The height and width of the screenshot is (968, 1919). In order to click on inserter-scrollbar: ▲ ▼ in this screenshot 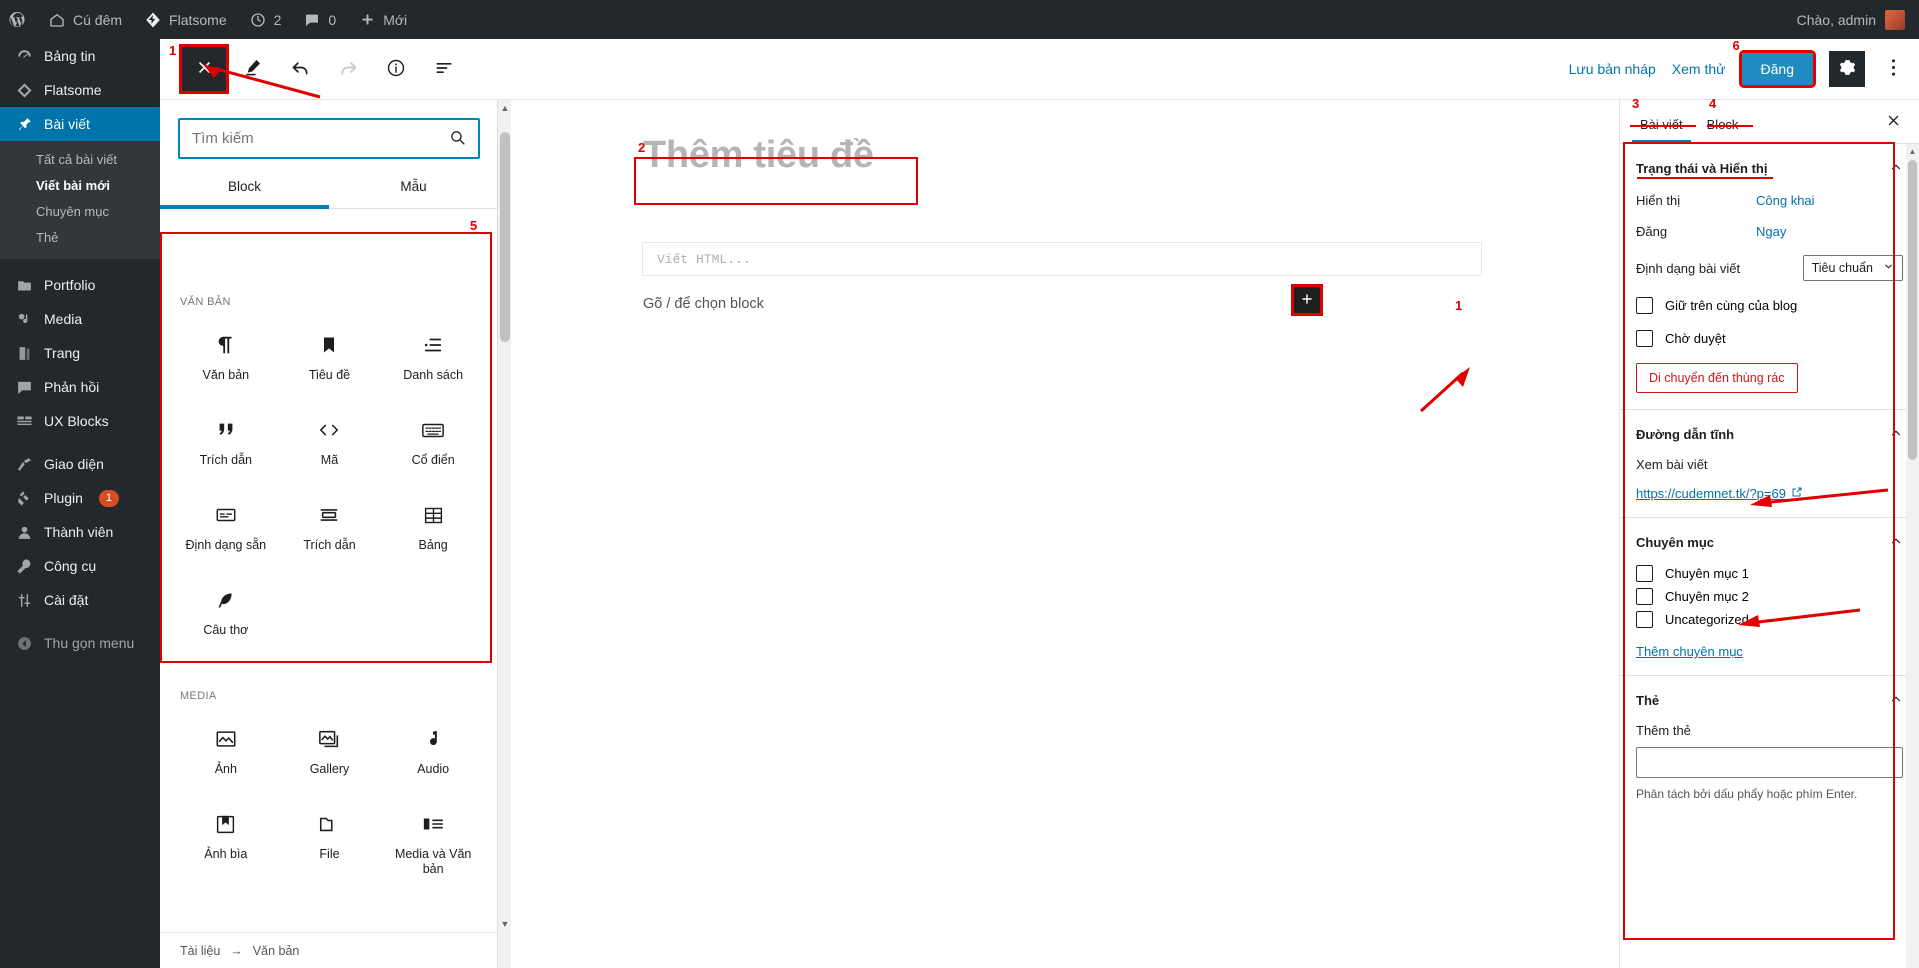, I will do `click(504, 534)`.